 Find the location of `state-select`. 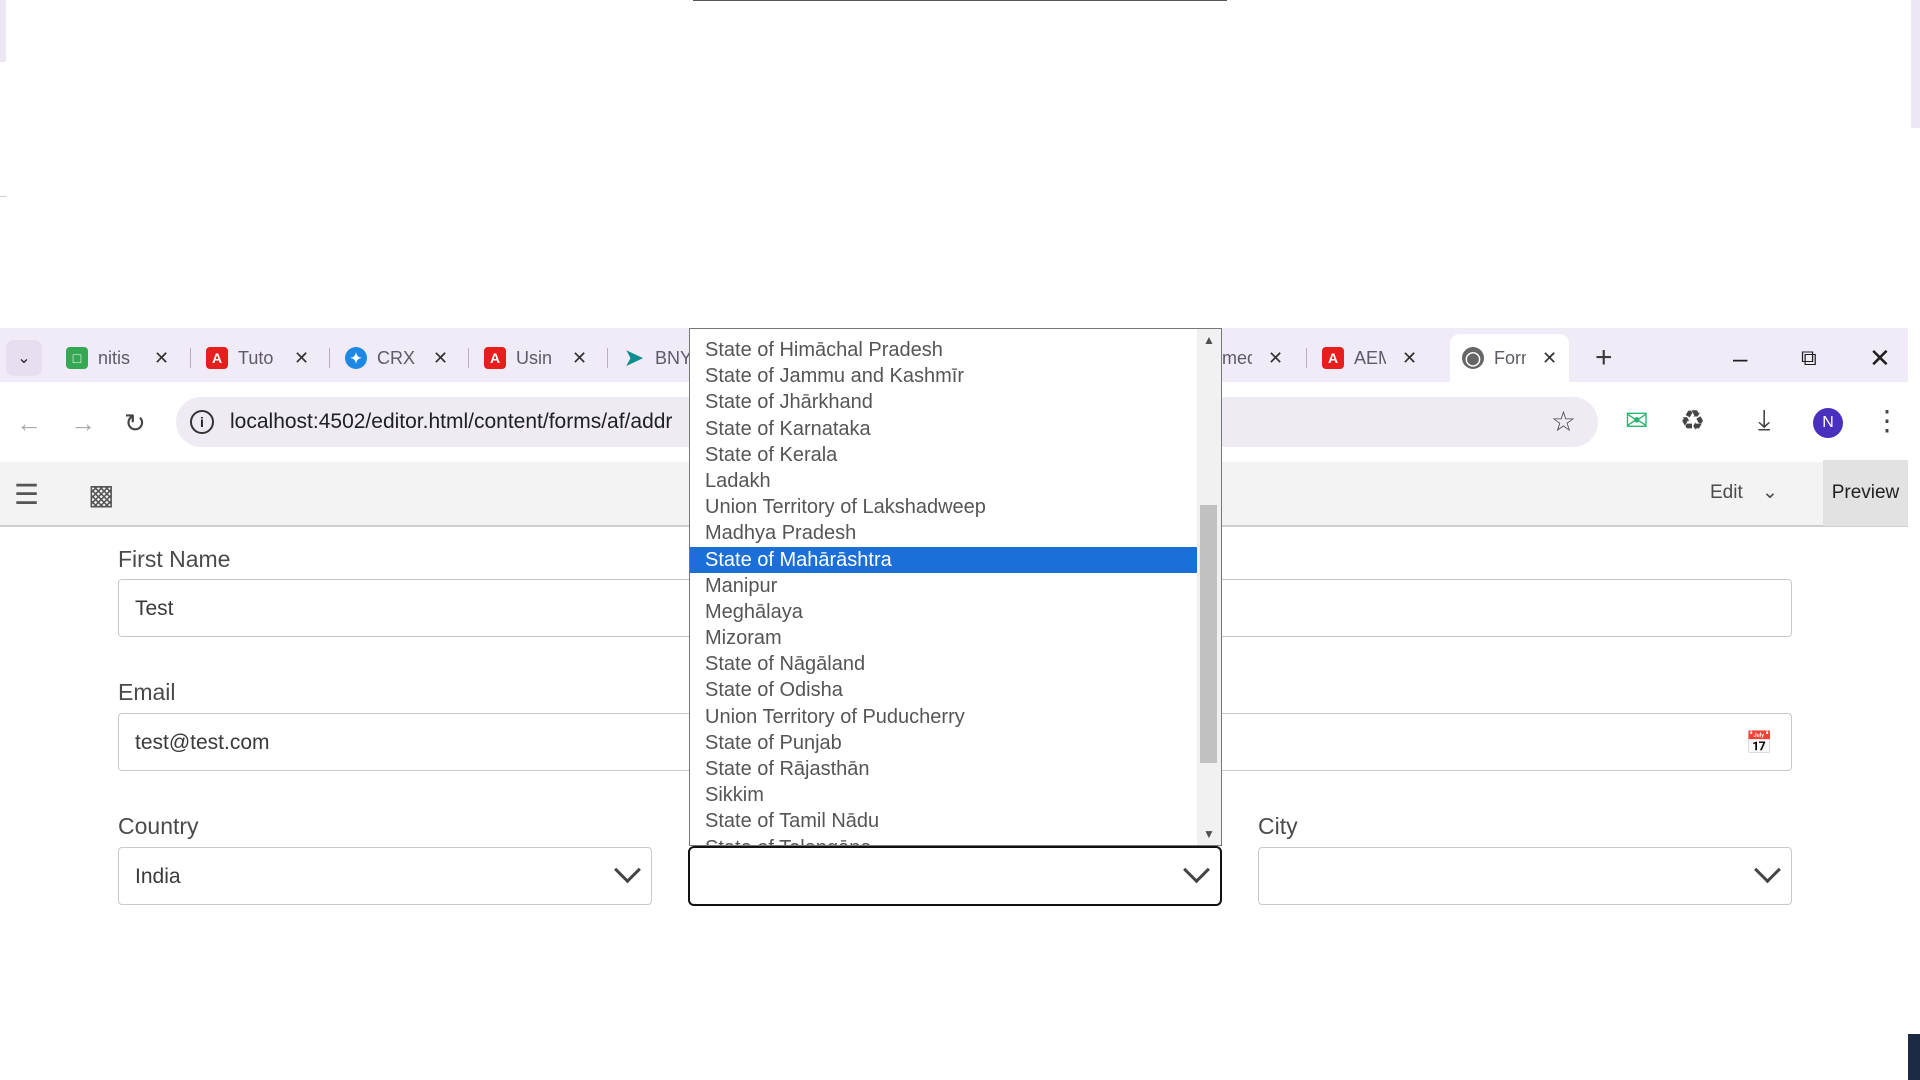

state-select is located at coordinates (955, 876).